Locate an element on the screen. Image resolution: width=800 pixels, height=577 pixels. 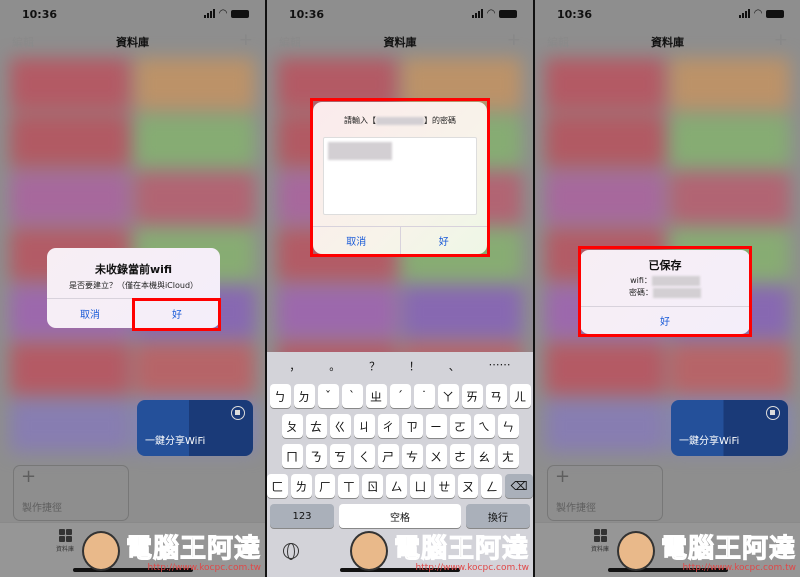
key: ㄗ is located at coordinates (412, 426).